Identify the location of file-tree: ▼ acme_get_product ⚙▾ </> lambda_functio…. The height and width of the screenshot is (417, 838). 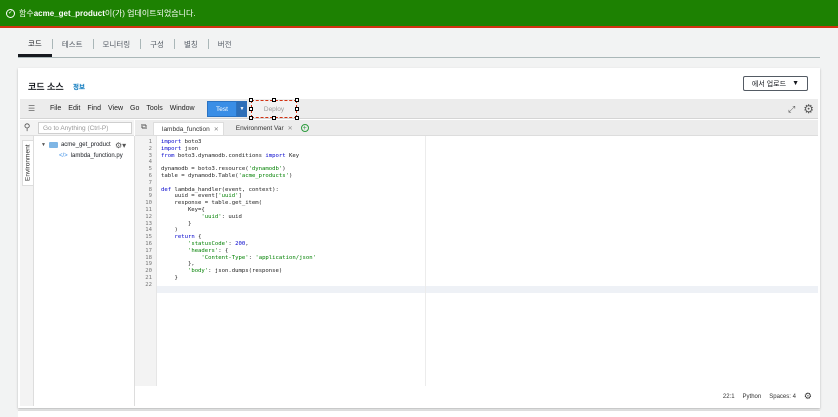
(85, 271).